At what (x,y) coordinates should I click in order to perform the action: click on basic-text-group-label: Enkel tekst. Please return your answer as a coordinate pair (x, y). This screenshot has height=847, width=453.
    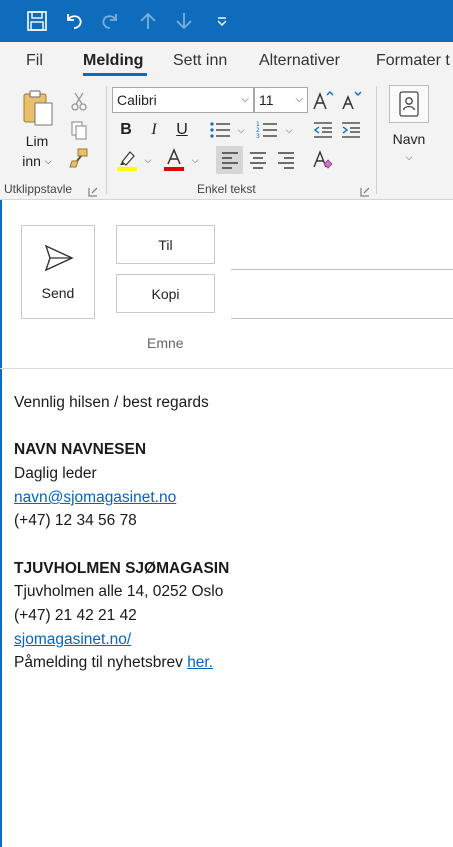
    Looking at the image, I should click on (226, 189).